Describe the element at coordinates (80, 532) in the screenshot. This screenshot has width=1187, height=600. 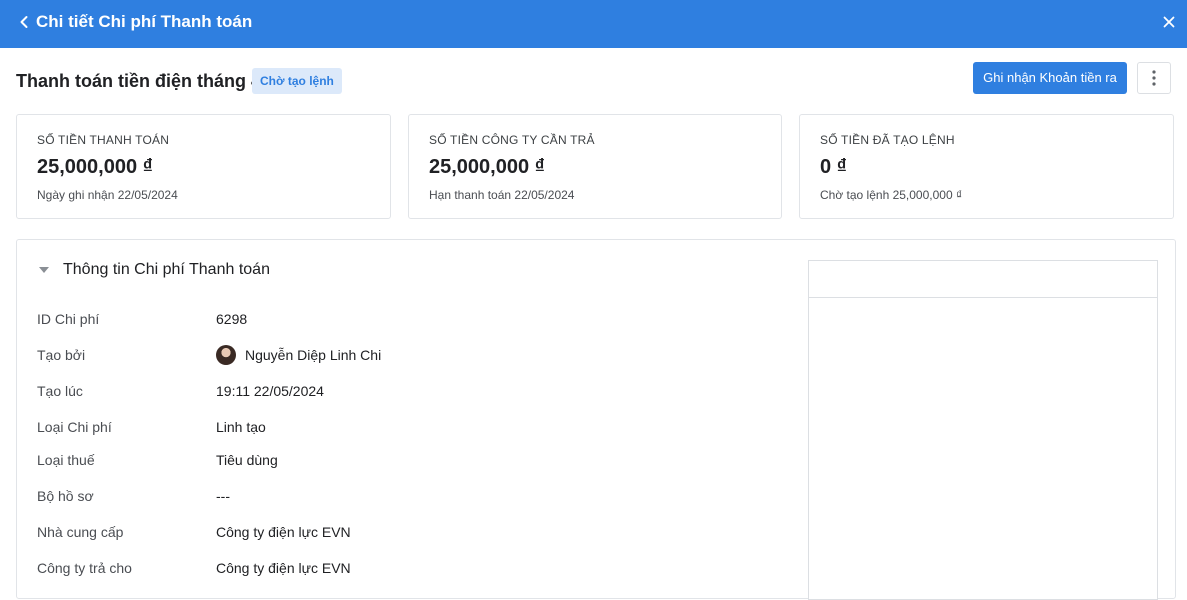
I see `field-label: Nhà cung cấp` at that location.